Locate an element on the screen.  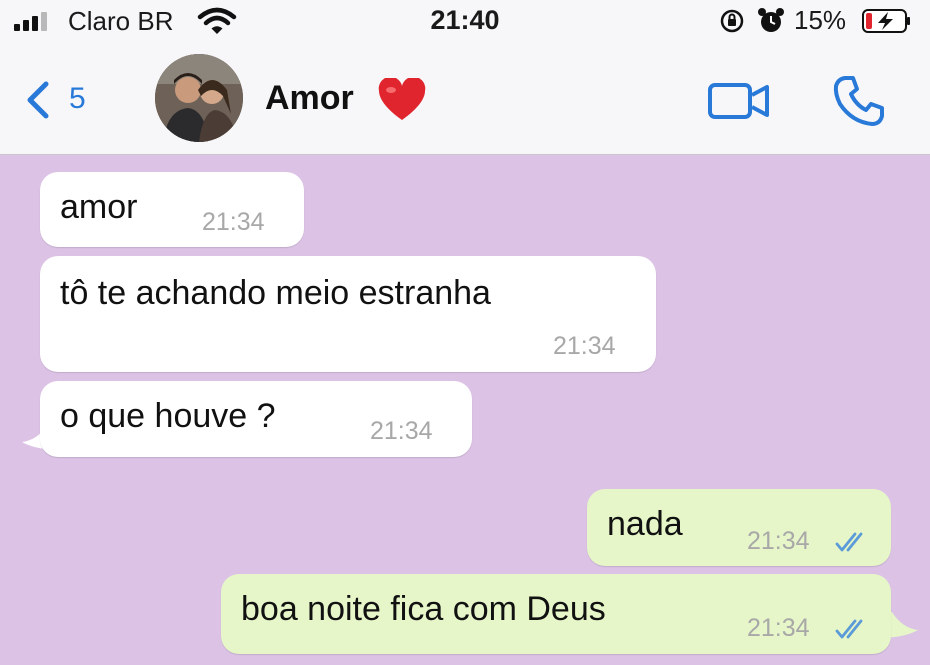
battery-charging-icon is located at coordinates (886, 21).